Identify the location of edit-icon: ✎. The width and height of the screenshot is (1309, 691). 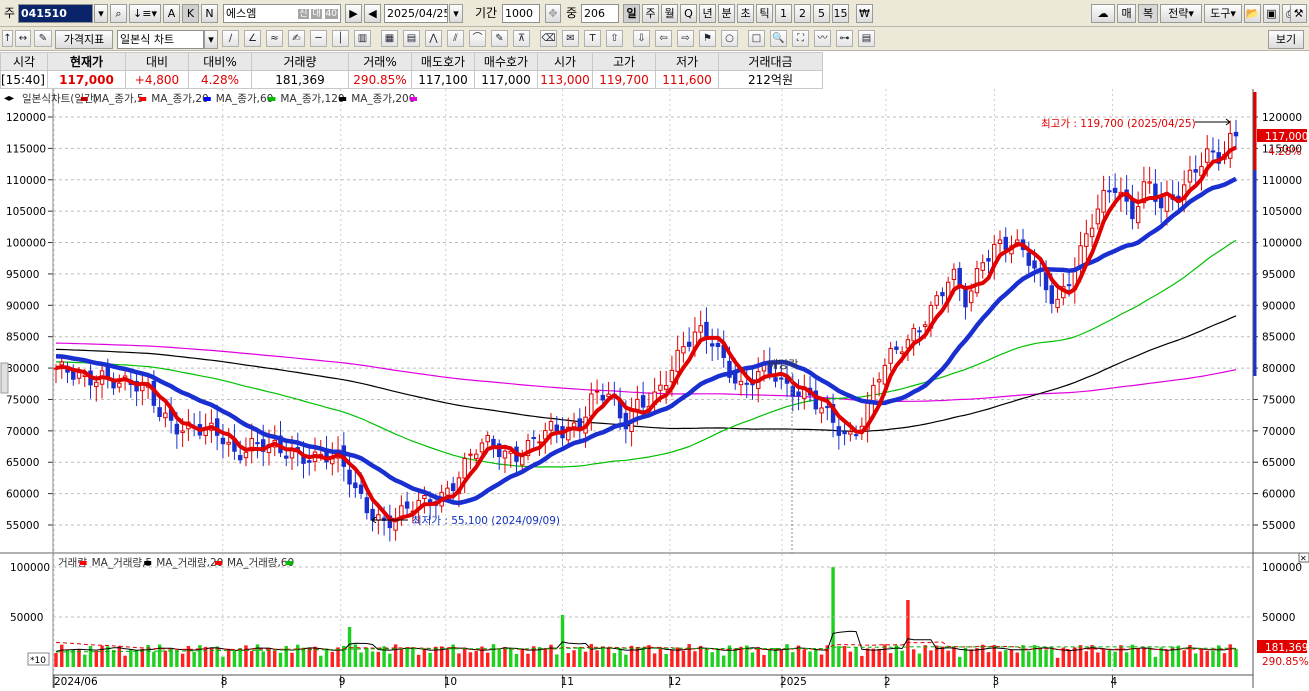
(43, 38).